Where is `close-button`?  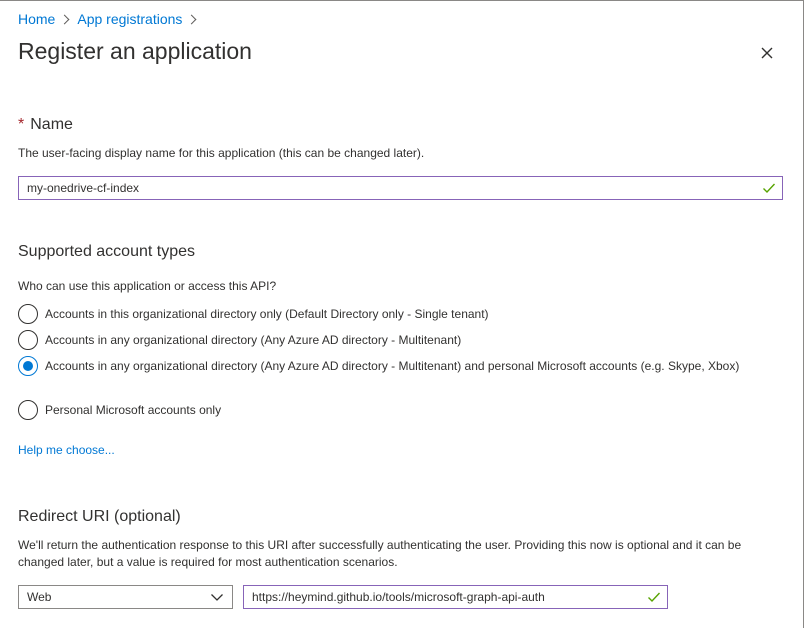 close-button is located at coordinates (767, 53).